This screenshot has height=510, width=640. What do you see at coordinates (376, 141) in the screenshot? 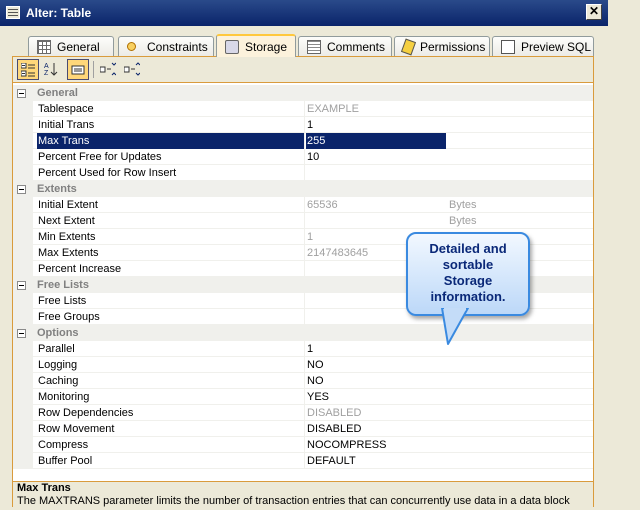
I see `property-value: 255` at bounding box center [376, 141].